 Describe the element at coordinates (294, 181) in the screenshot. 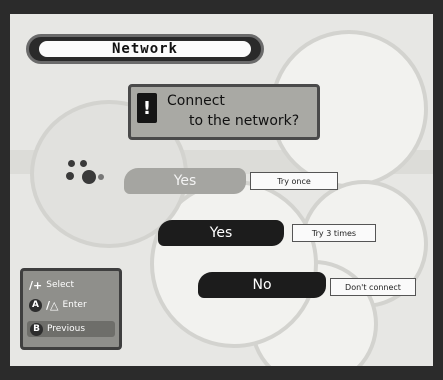

I see `option-hint: Try once` at that location.